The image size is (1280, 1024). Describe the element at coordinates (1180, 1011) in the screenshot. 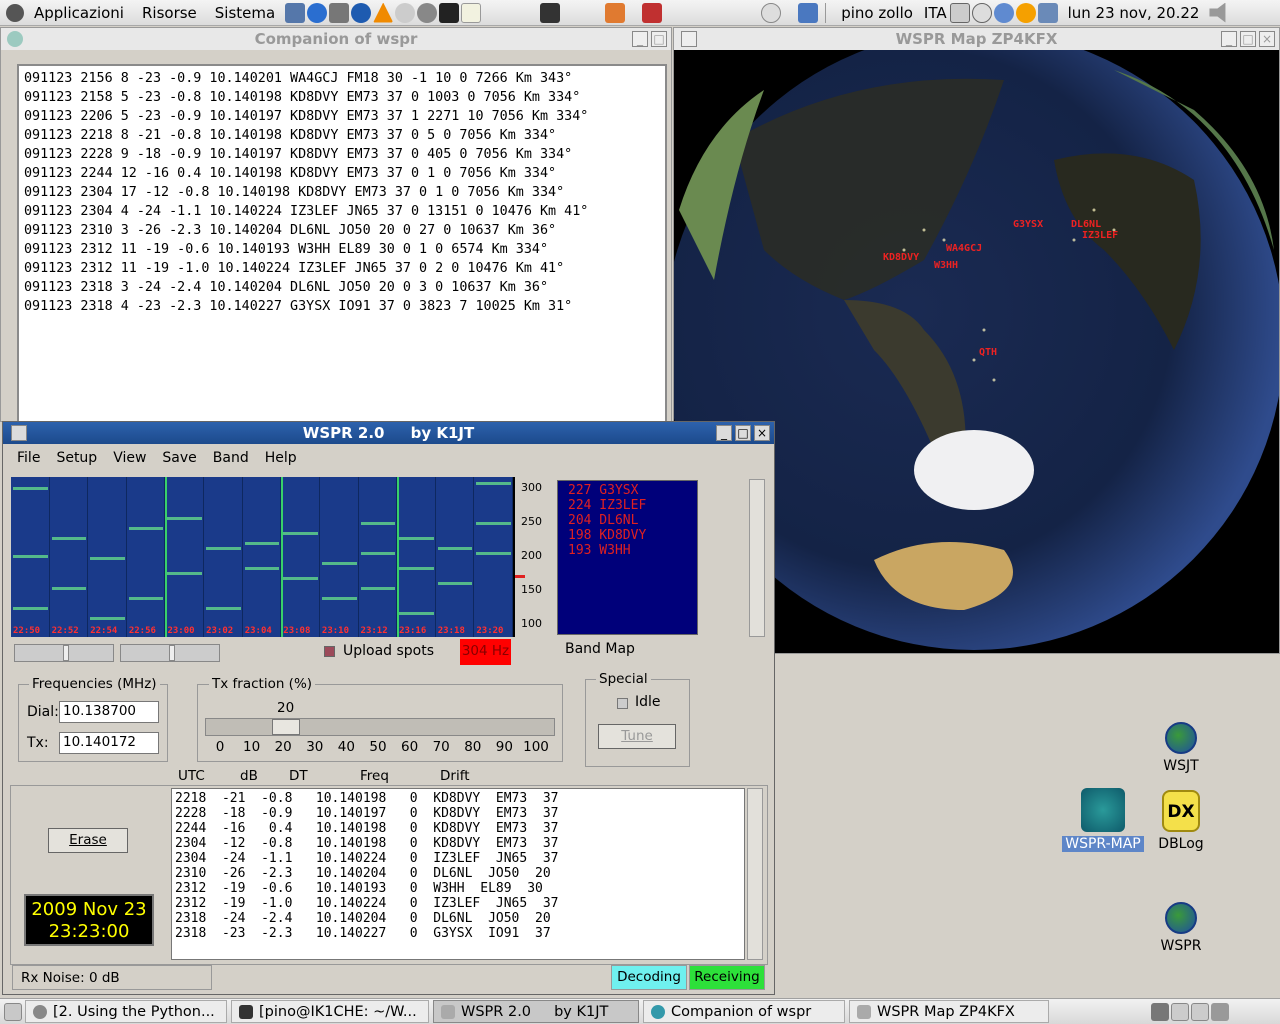

I see `workspace-2-icon` at that location.